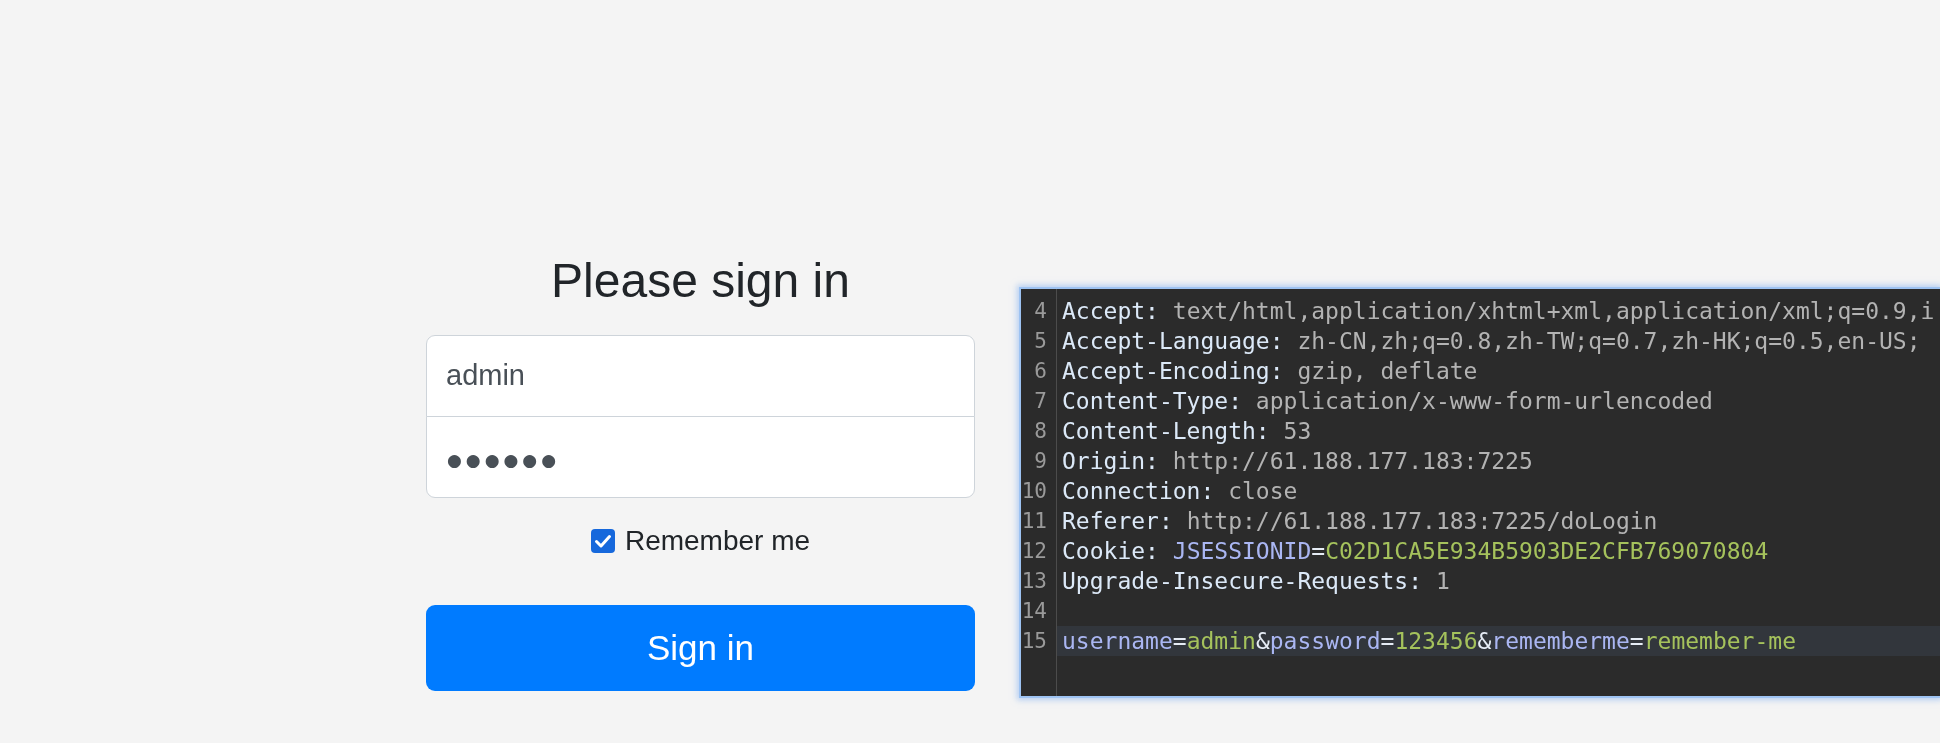 The image size is (1940, 743). I want to click on line-number: 13, so click(1034, 581).